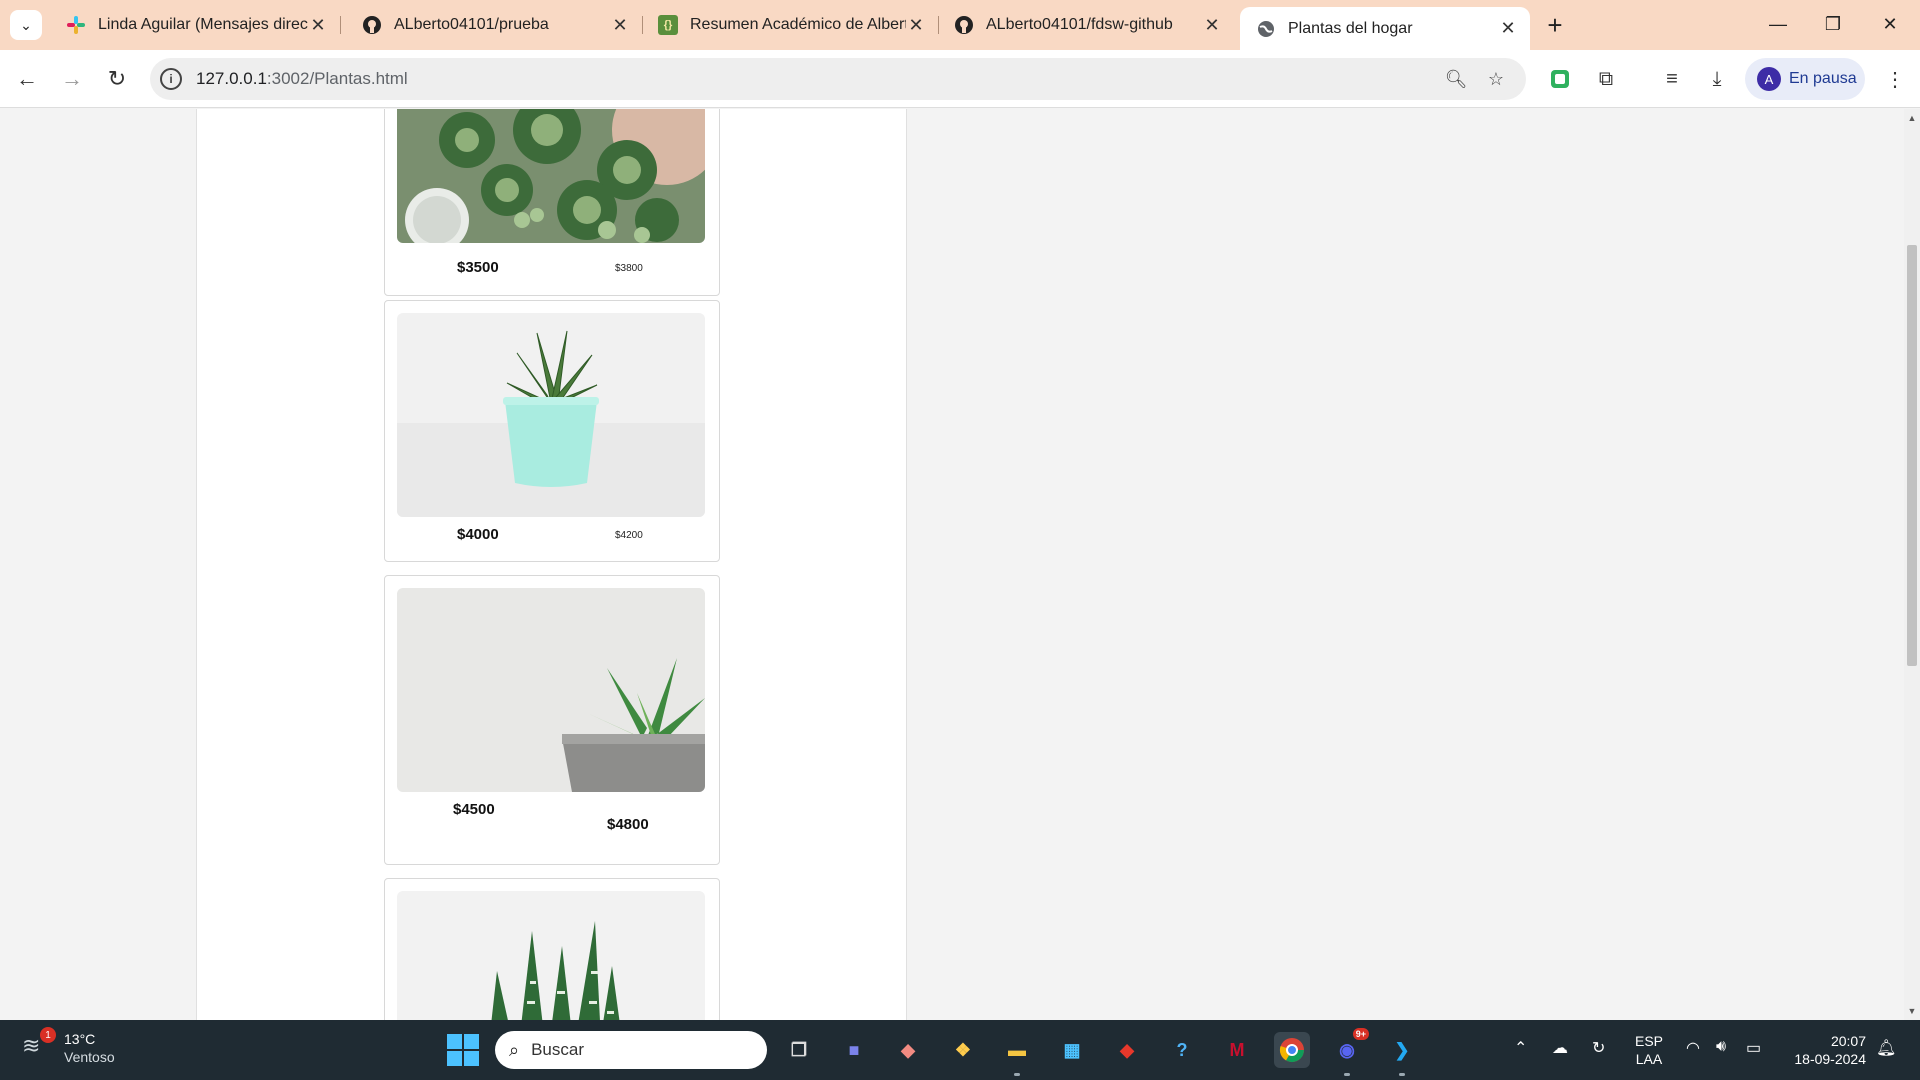 This screenshot has width=1920, height=1080. What do you see at coordinates (76, 25) in the screenshot?
I see `slack-icon` at bounding box center [76, 25].